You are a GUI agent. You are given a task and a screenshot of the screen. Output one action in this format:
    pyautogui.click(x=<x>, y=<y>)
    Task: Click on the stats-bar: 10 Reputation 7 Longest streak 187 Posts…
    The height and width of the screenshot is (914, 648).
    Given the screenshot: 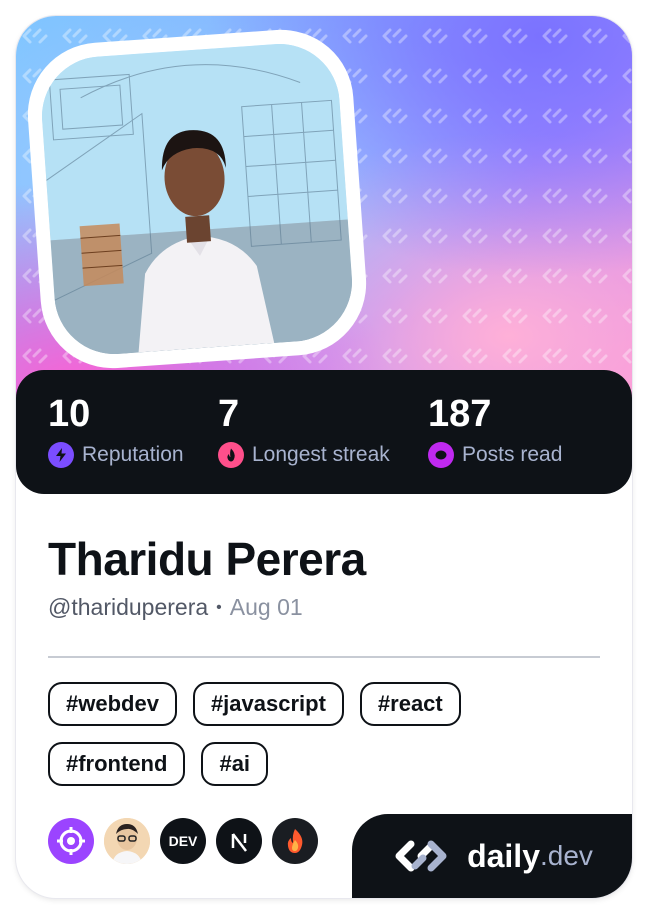 What is the action you would take?
    pyautogui.click(x=324, y=432)
    